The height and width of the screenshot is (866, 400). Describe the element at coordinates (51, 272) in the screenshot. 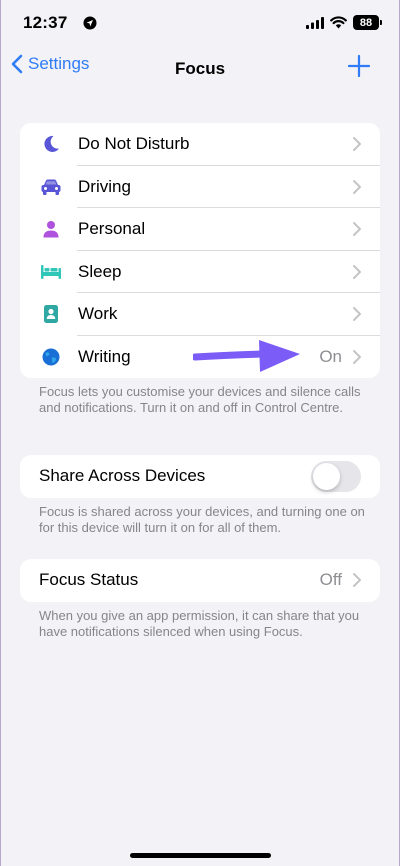

I see `bed-icon` at that location.